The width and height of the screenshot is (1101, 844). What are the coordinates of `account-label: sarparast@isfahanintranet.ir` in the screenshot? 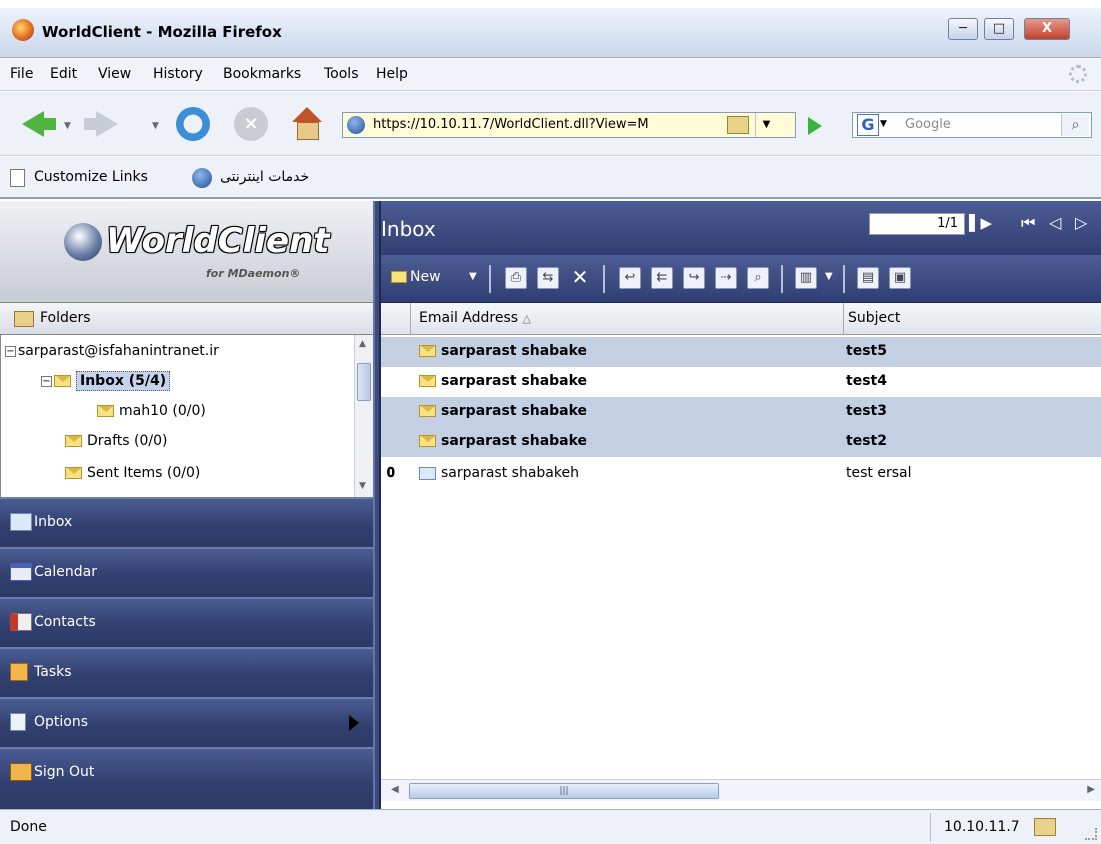 It's located at (118, 351).